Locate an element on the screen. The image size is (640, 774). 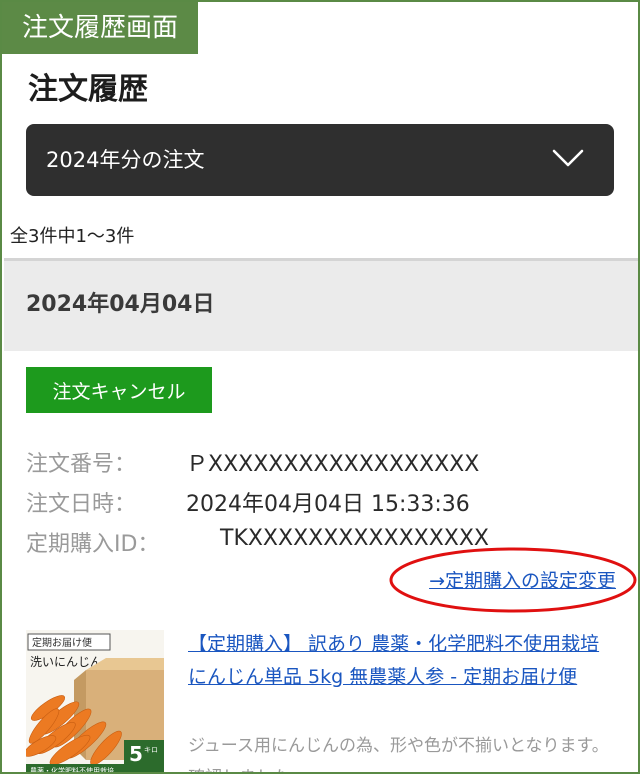
order-number-value: ＰXXXXXXXXXXXXXXXXXX is located at coordinates (333, 464).